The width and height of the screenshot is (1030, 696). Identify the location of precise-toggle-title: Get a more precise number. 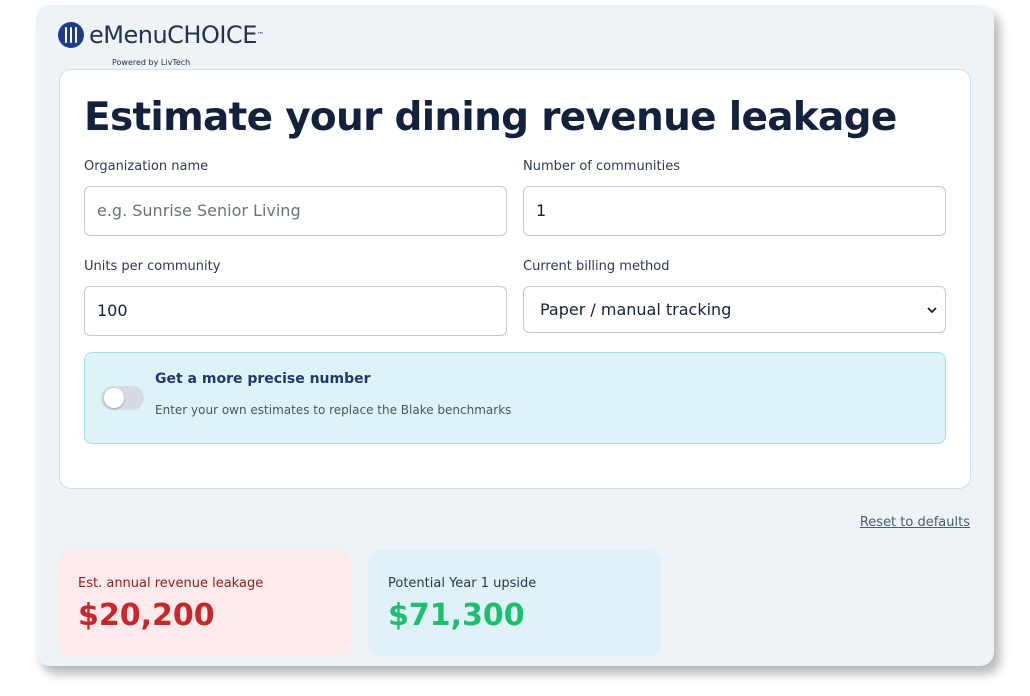
(263, 379).